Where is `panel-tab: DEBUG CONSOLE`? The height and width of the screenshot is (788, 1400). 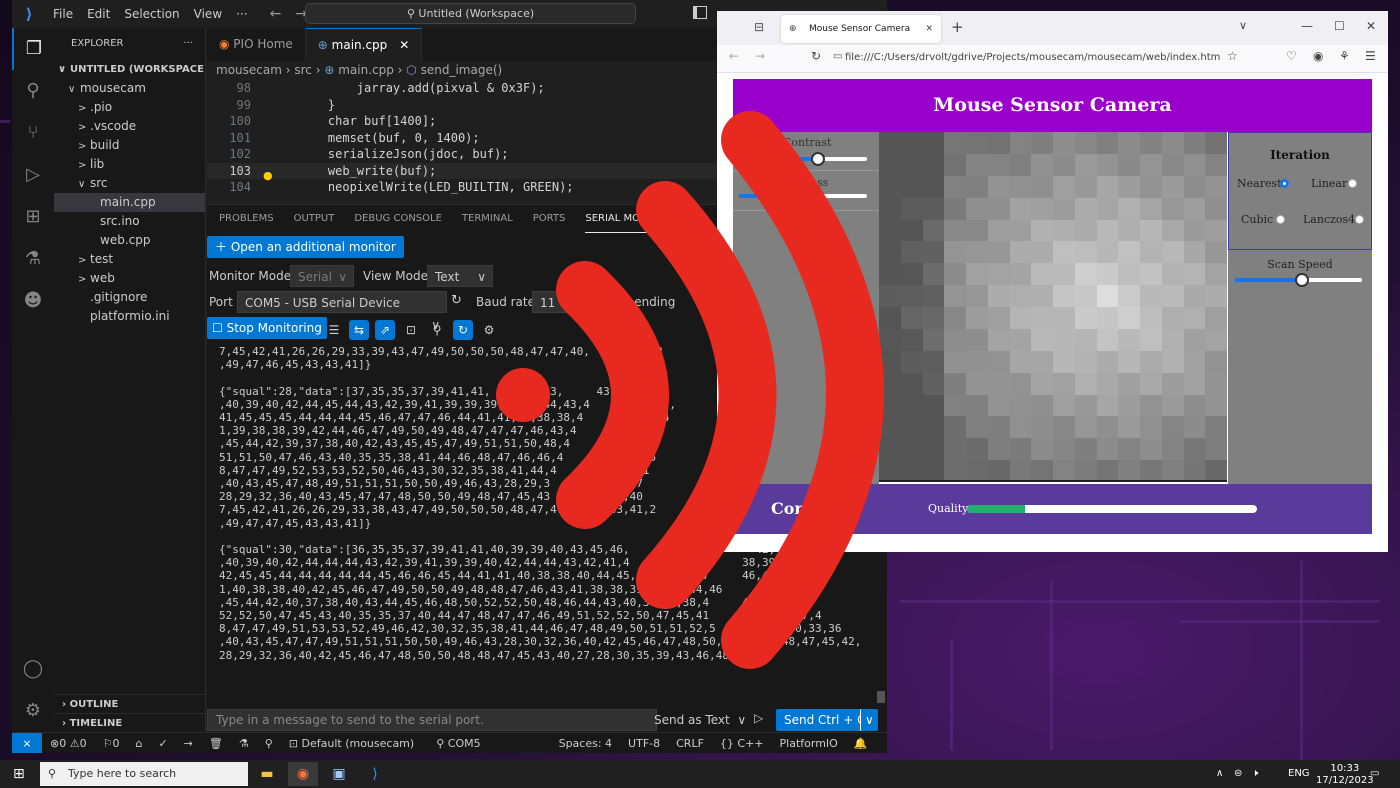 panel-tab: DEBUG CONSOLE is located at coordinates (398, 219).